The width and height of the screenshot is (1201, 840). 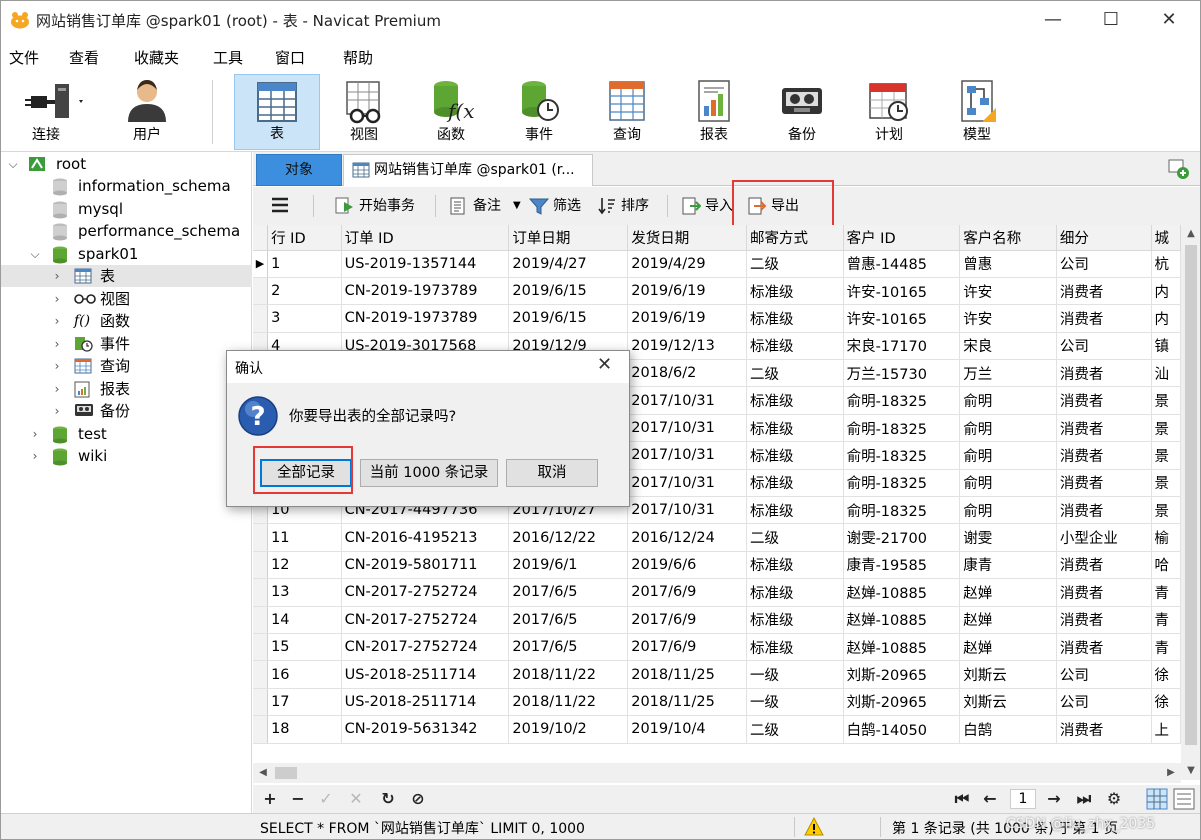 I want to click on table-cell: 2019/6/1, so click(x=568, y=565).